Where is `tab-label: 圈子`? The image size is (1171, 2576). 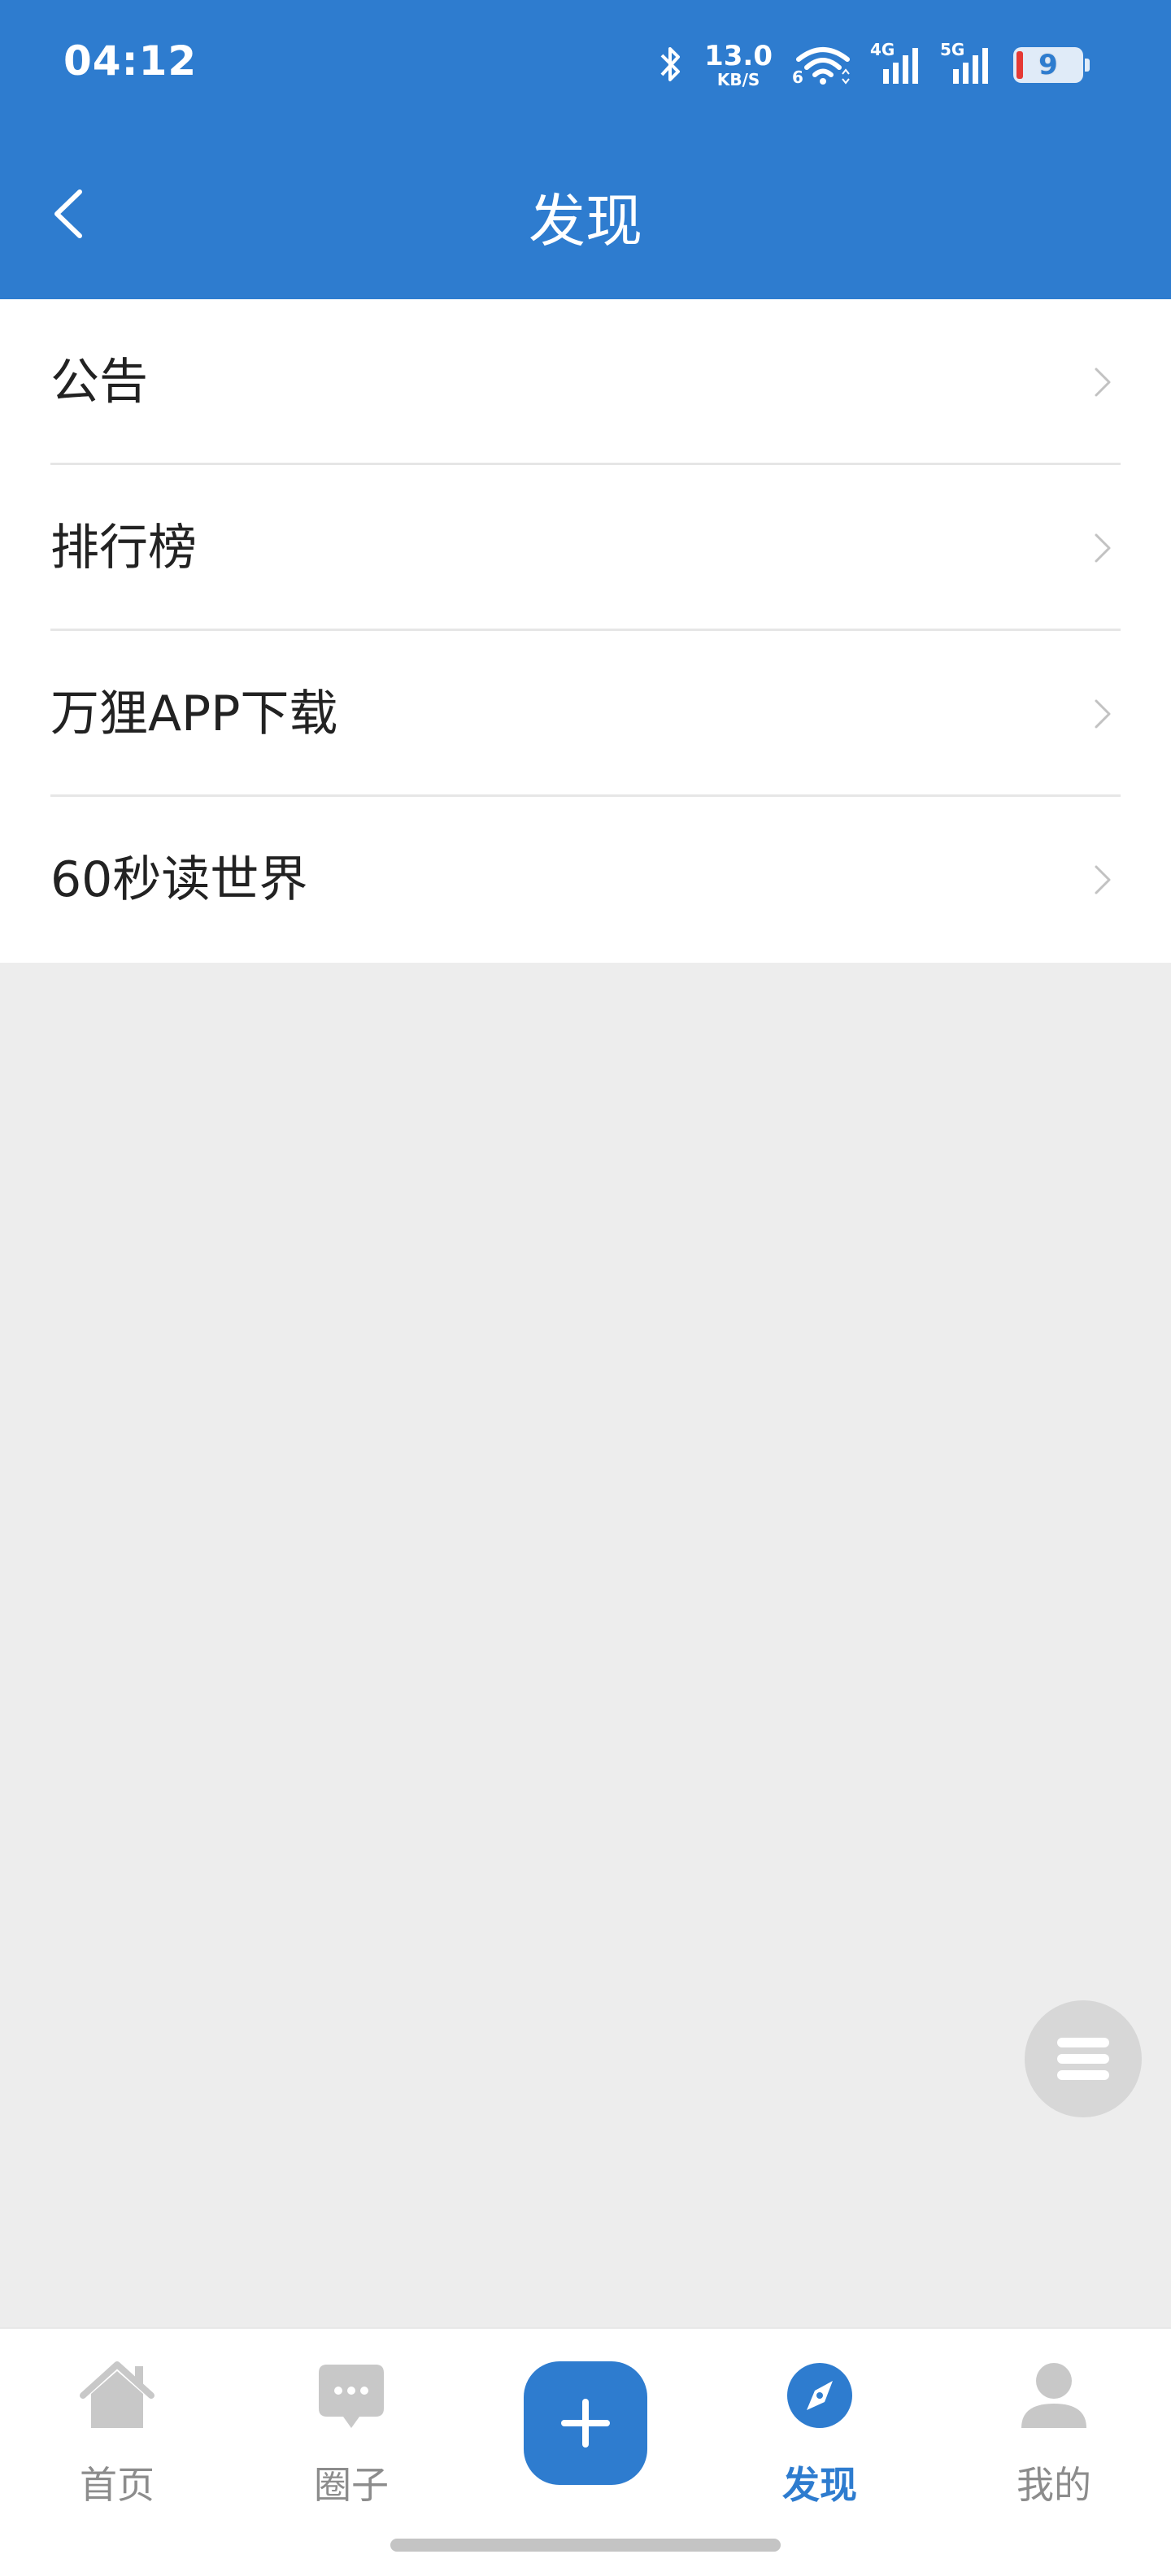
tab-label: 圈子 is located at coordinates (352, 2485).